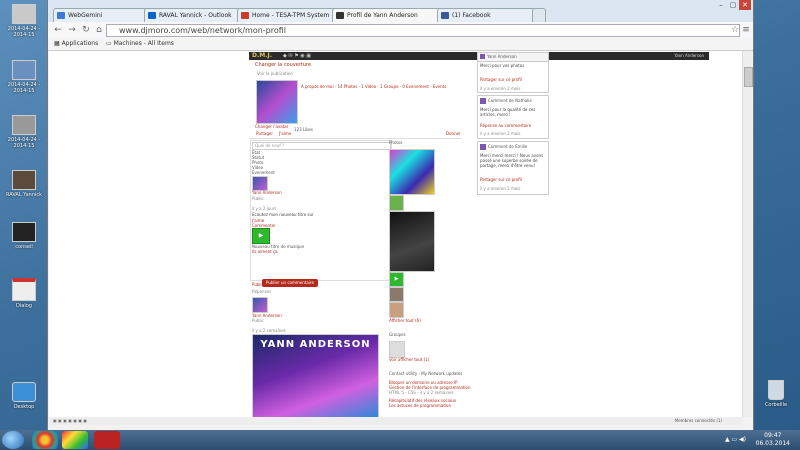 The image size is (800, 450). Describe the element at coordinates (510, 100) in the screenshot. I see `card-author: Comment de Nathalie` at that location.